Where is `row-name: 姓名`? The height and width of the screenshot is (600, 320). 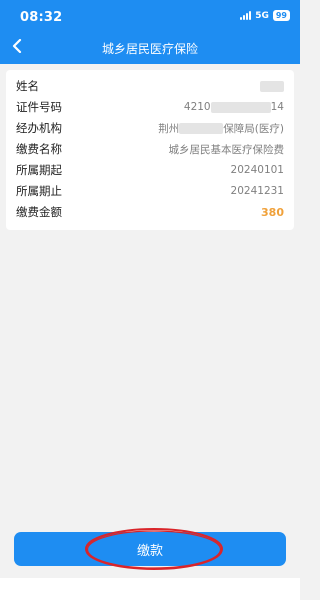
row-name: 姓名 is located at coordinates (150, 86).